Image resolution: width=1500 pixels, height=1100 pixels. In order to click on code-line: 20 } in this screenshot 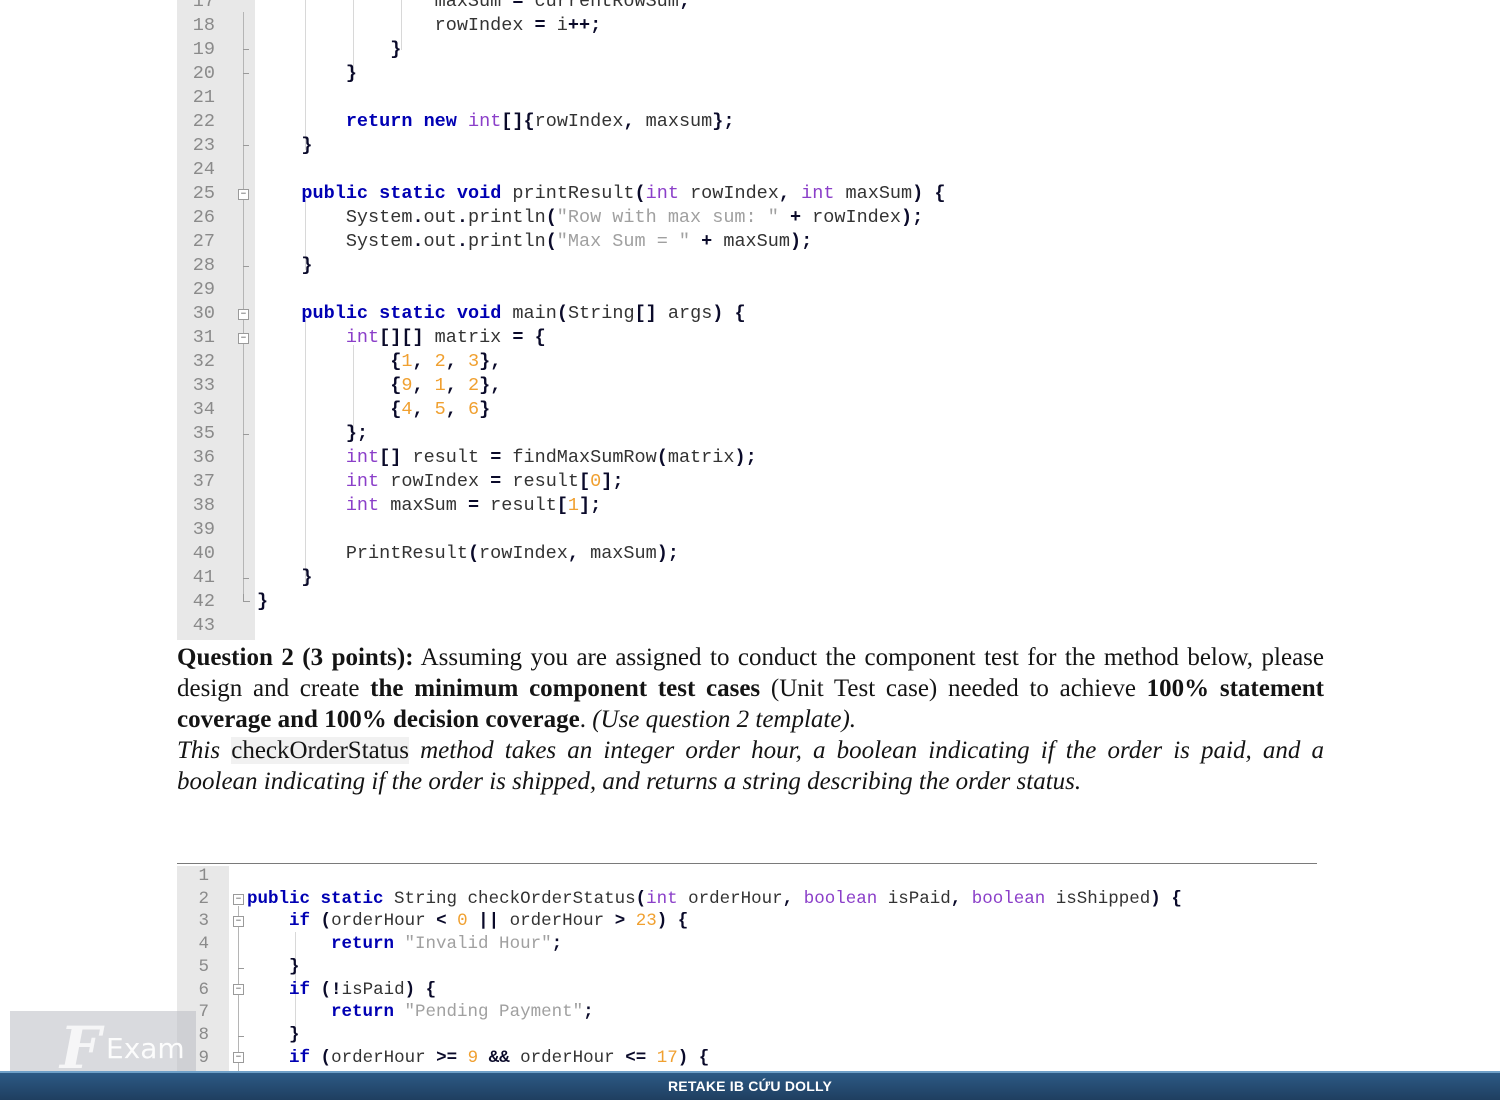, I will do `click(747, 74)`.